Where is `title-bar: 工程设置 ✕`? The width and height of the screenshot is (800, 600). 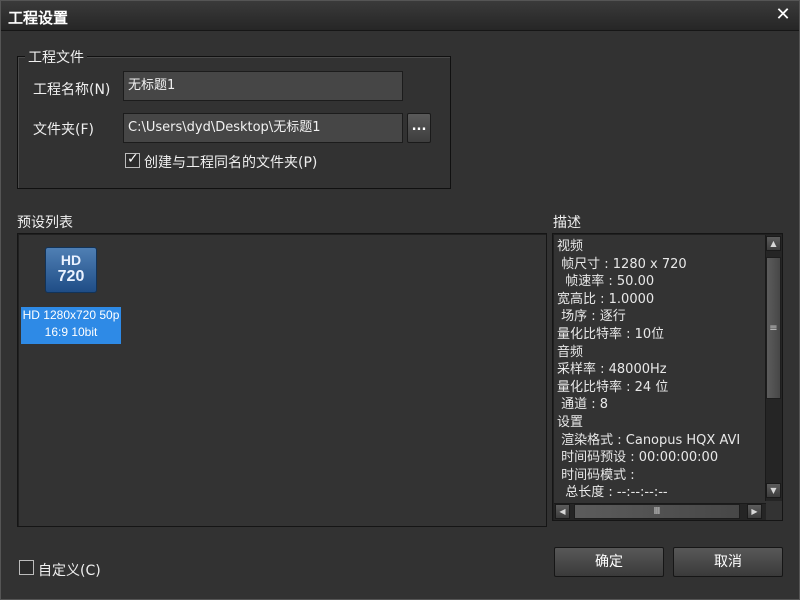 title-bar: 工程设置 ✕ is located at coordinates (400, 16).